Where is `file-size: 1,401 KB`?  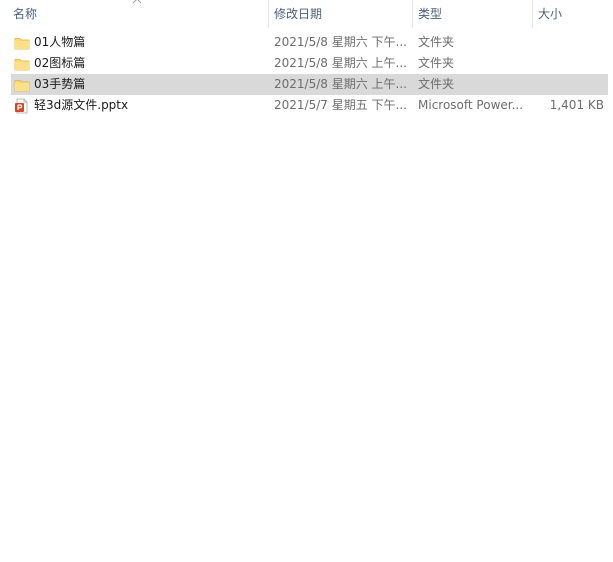 file-size: 1,401 KB is located at coordinates (576, 105).